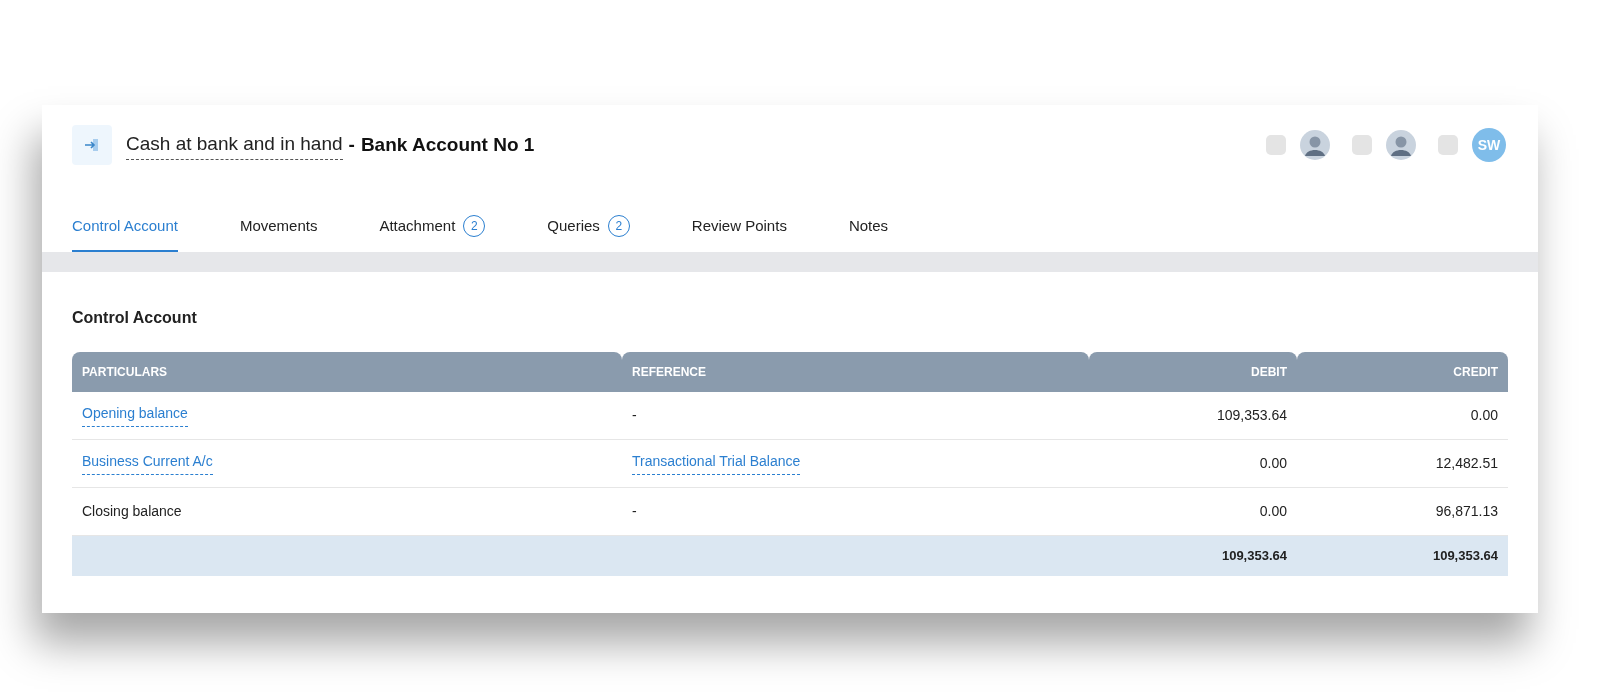 The image size is (1600, 700). What do you see at coordinates (447, 144) in the screenshot?
I see `page-title: Bank Account No 1` at bounding box center [447, 144].